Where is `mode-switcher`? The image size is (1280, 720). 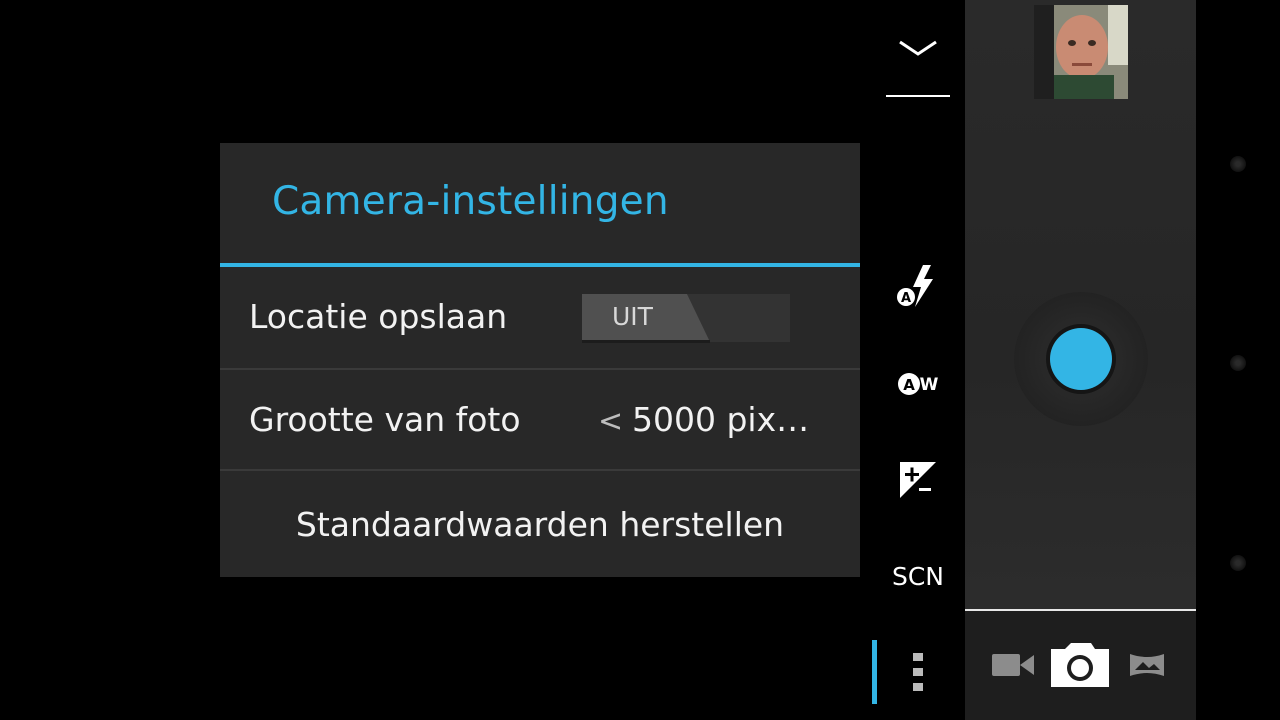 mode-switcher is located at coordinates (1080, 665).